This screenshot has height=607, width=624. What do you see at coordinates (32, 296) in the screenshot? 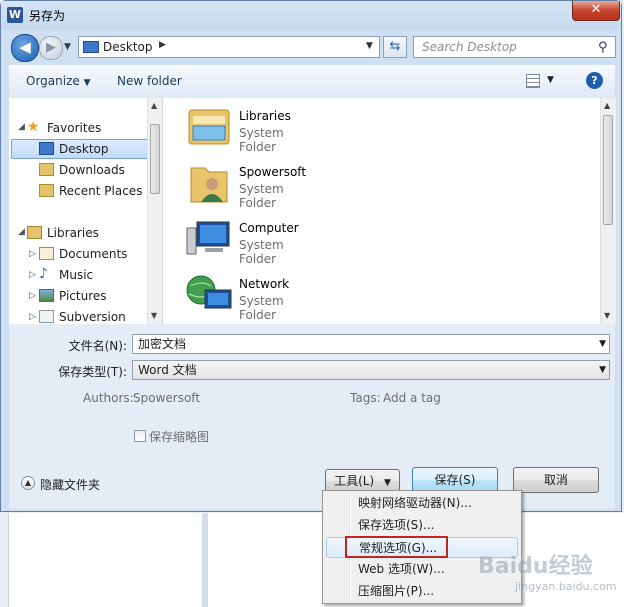
I see `expand-pictures-icon: ▷` at bounding box center [32, 296].